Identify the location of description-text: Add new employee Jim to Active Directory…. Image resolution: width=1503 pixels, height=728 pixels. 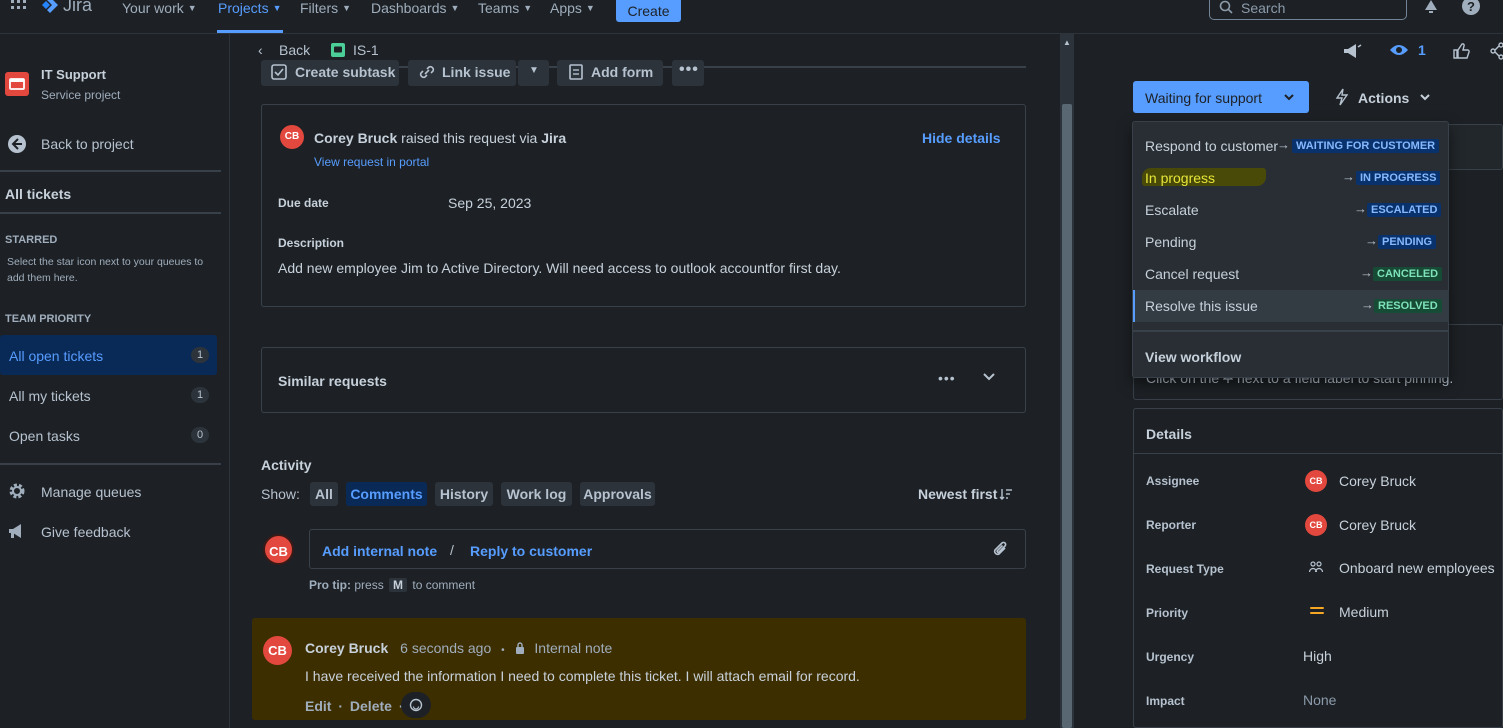
(559, 268).